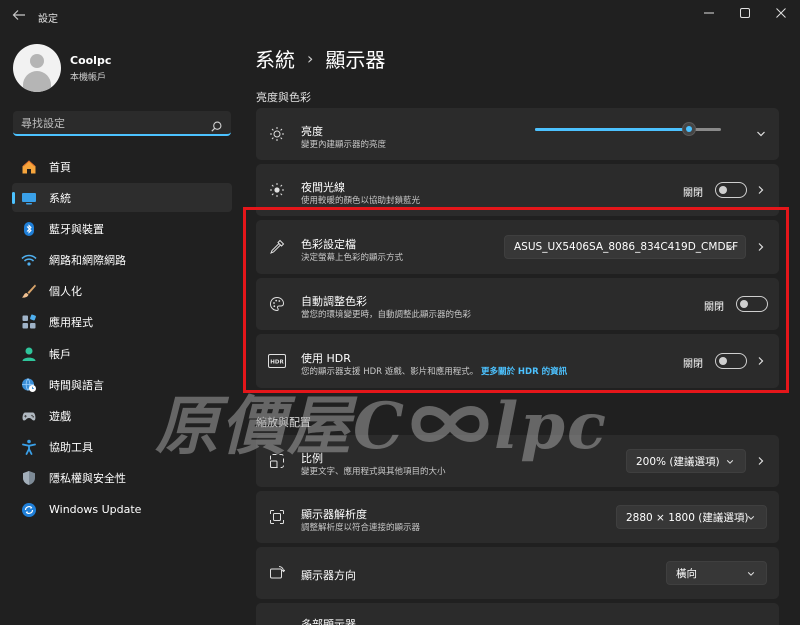  I want to click on bluetooth-icon, so click(29, 229).